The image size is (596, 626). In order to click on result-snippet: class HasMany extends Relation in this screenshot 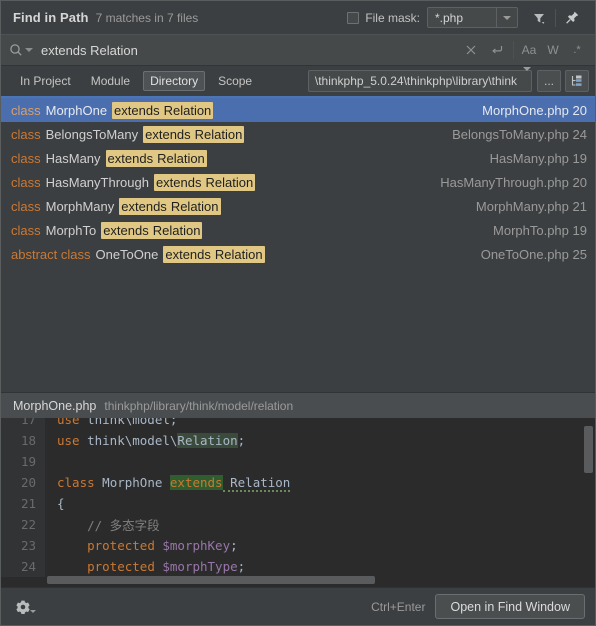, I will do `click(109, 158)`.